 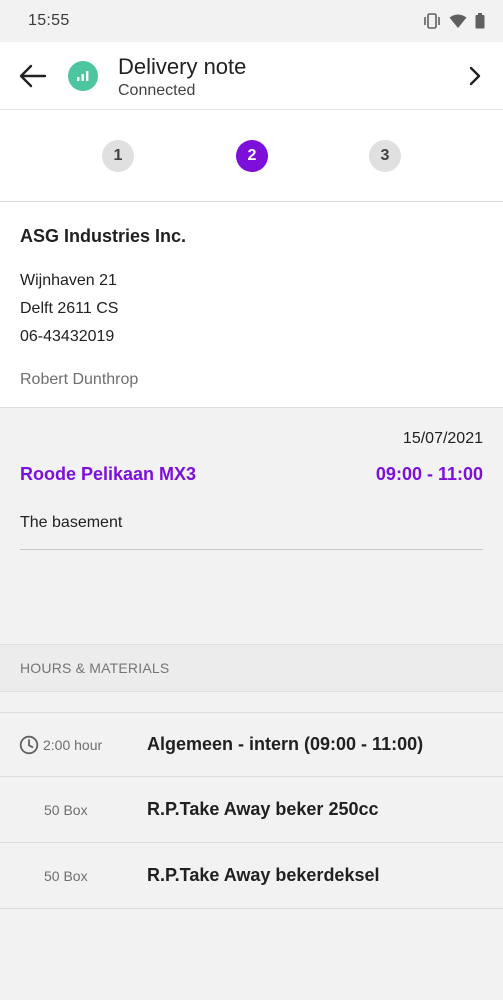 I want to click on line-item-quantity: 2:00 hour, so click(x=60, y=745).